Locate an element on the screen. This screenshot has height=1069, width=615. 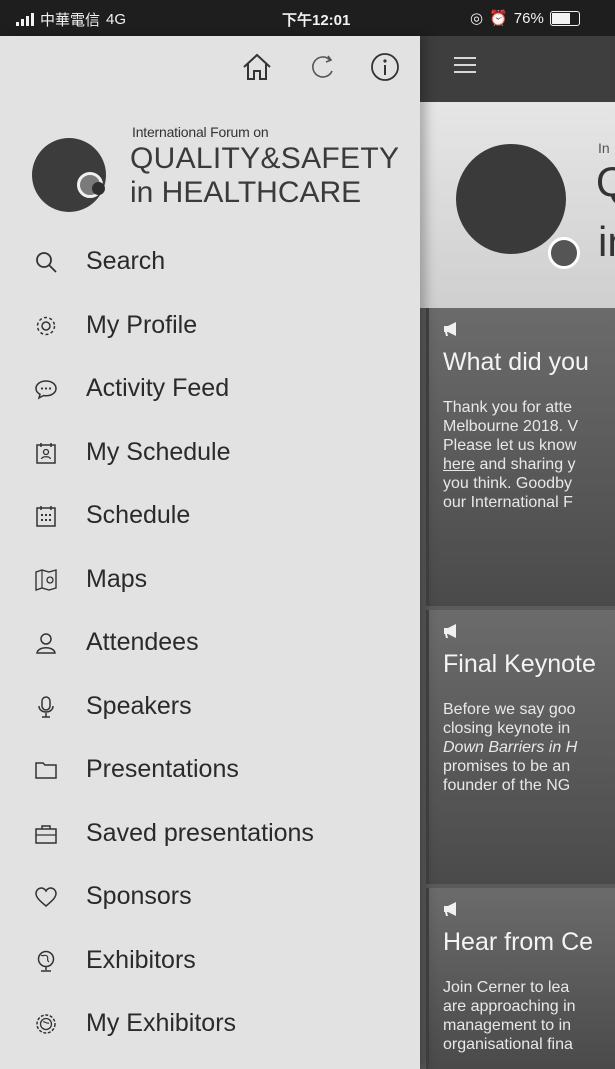
map-icon is located at coordinates (46, 579).